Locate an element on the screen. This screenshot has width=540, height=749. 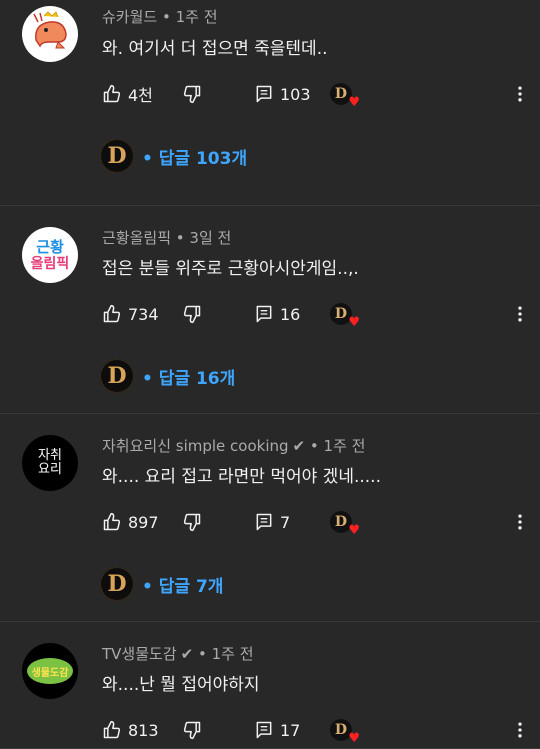
avatar-text-top: 자취 is located at coordinates (50, 455).